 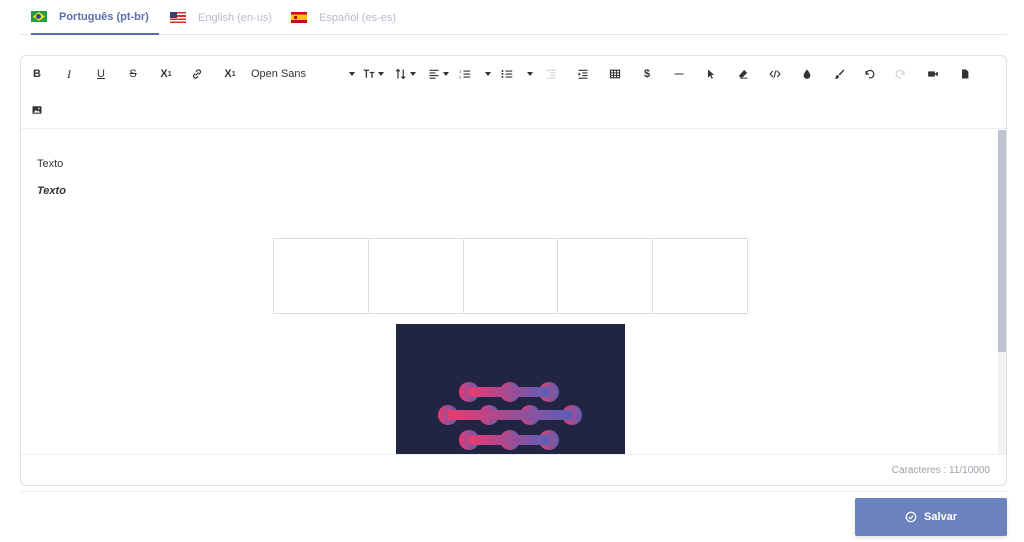 I want to click on font-size-icon, so click(x=368, y=73).